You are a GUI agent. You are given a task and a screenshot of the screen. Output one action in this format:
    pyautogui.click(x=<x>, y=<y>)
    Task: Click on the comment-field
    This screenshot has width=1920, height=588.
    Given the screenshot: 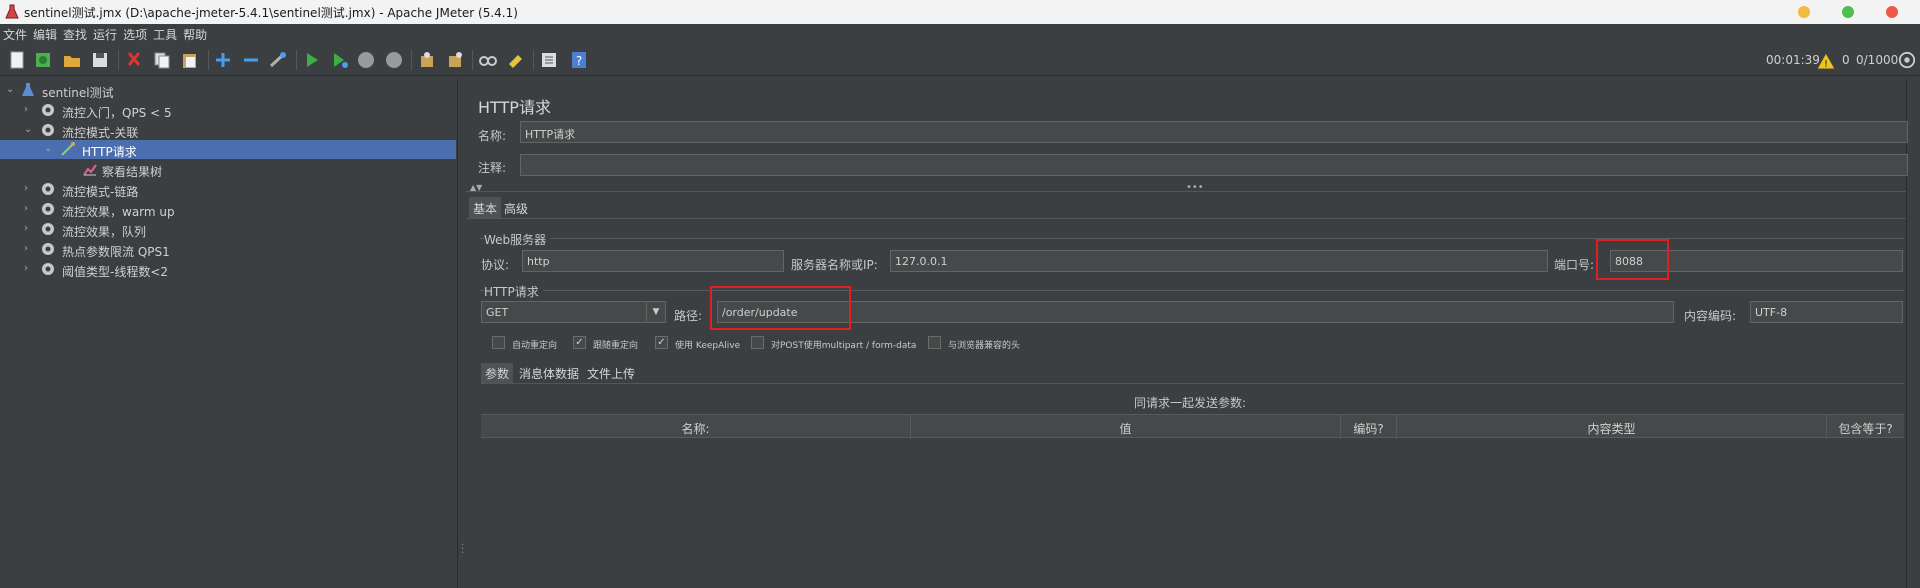 What is the action you would take?
    pyautogui.click(x=1214, y=165)
    